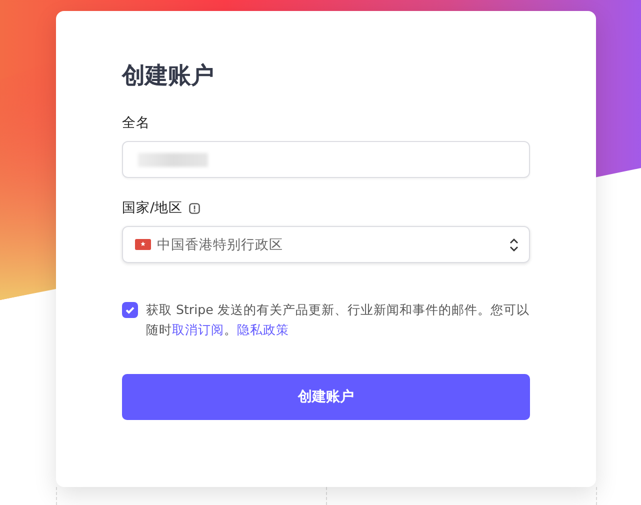  I want to click on consent-checkbox, so click(130, 310).